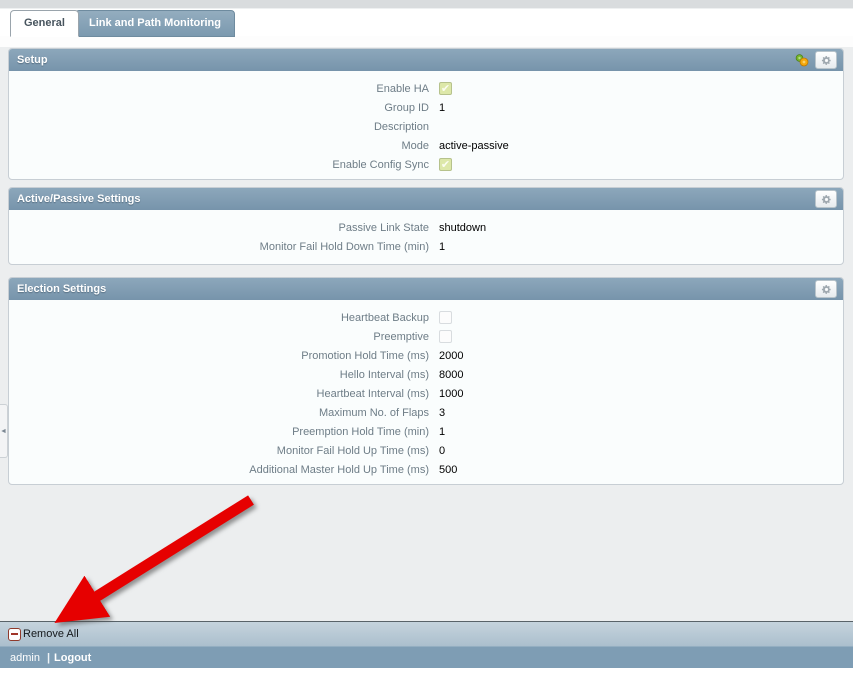 The image size is (853, 674). I want to click on field-label: Heartbeat Interval (ms), so click(372, 393).